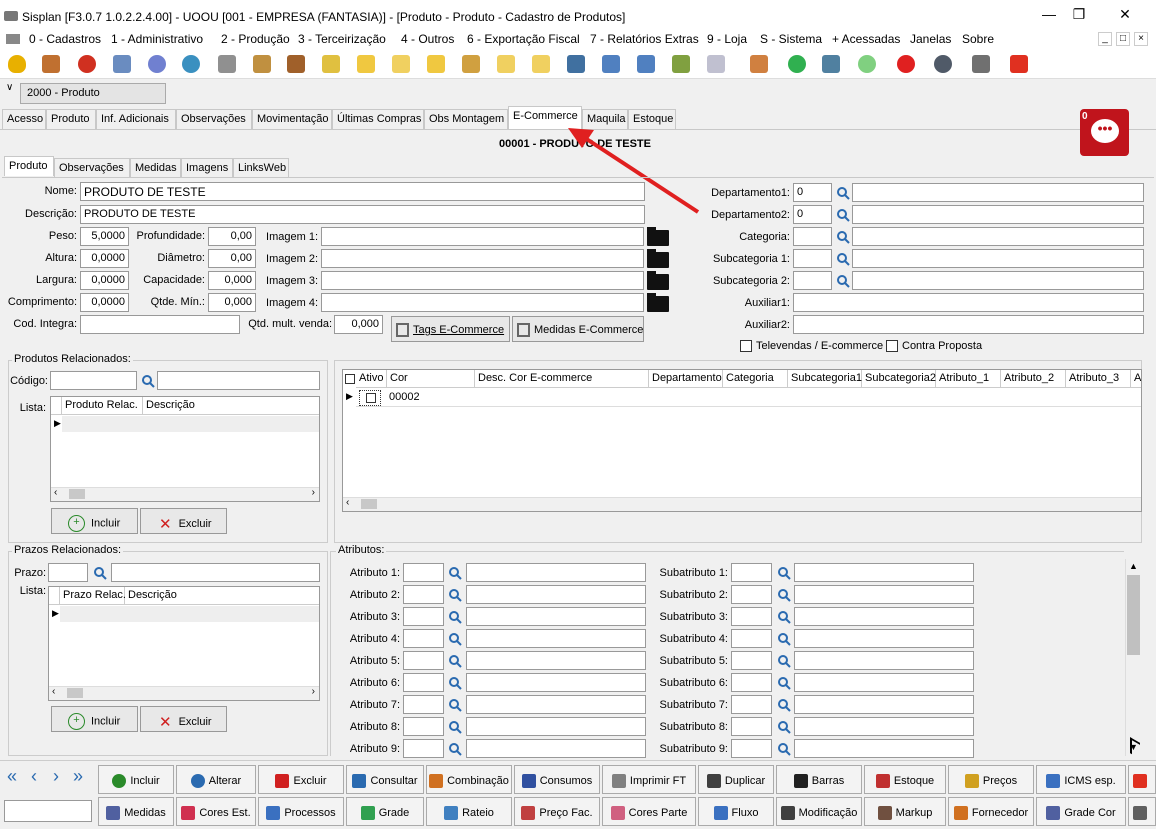  Describe the element at coordinates (831, 64) in the screenshot. I see `monitor-icon` at that location.